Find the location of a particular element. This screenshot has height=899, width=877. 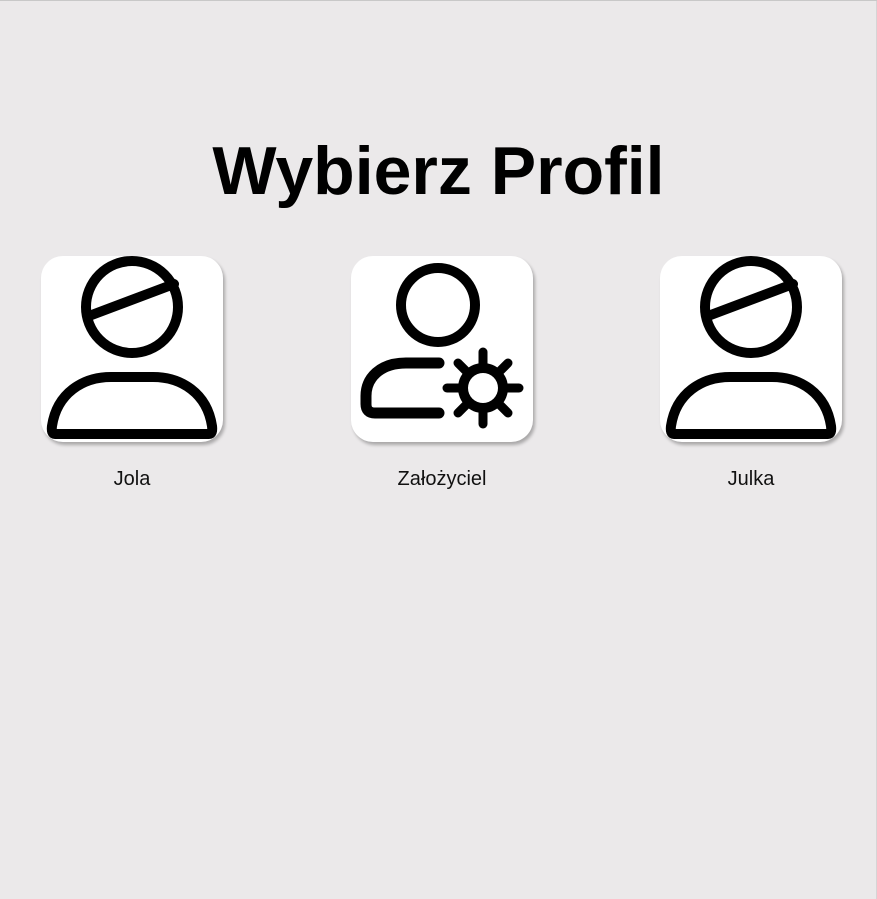

user-settings-icon is located at coordinates (442, 346).